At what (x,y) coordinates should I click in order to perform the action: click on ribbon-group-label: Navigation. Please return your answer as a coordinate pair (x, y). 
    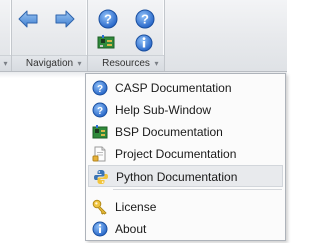
    Looking at the image, I should click on (49, 63).